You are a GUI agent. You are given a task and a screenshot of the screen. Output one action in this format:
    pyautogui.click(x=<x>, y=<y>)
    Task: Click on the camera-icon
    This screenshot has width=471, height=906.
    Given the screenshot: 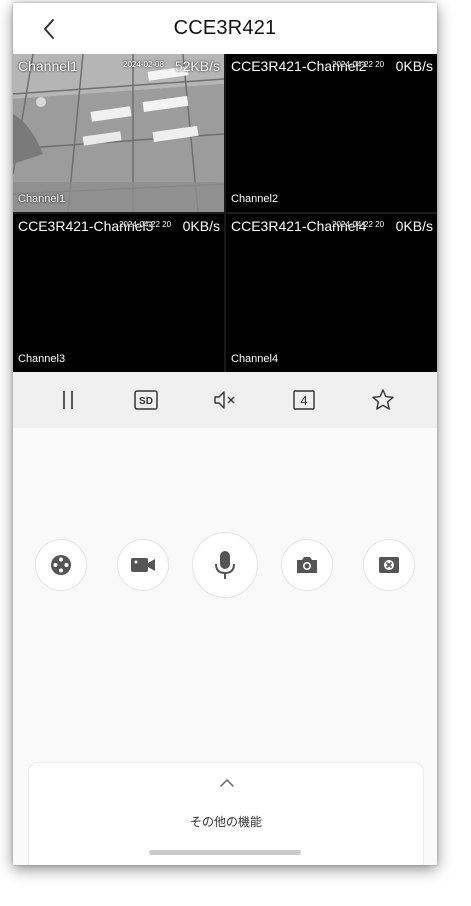 What is the action you would take?
    pyautogui.click(x=307, y=565)
    